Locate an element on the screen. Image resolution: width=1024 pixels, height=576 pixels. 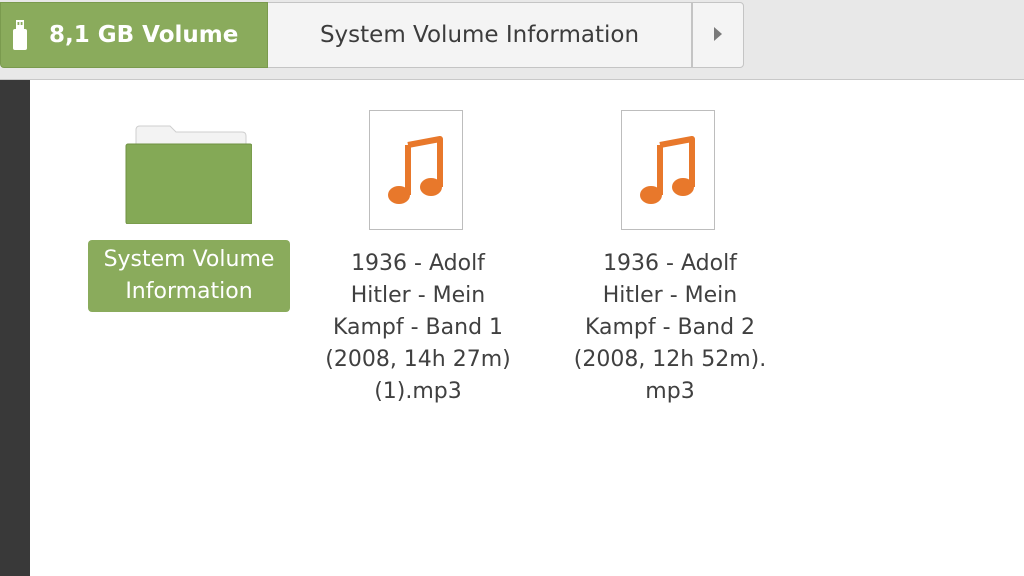
breadcrumb-volume-button: 8,1 GB Volume is located at coordinates (134, 35).